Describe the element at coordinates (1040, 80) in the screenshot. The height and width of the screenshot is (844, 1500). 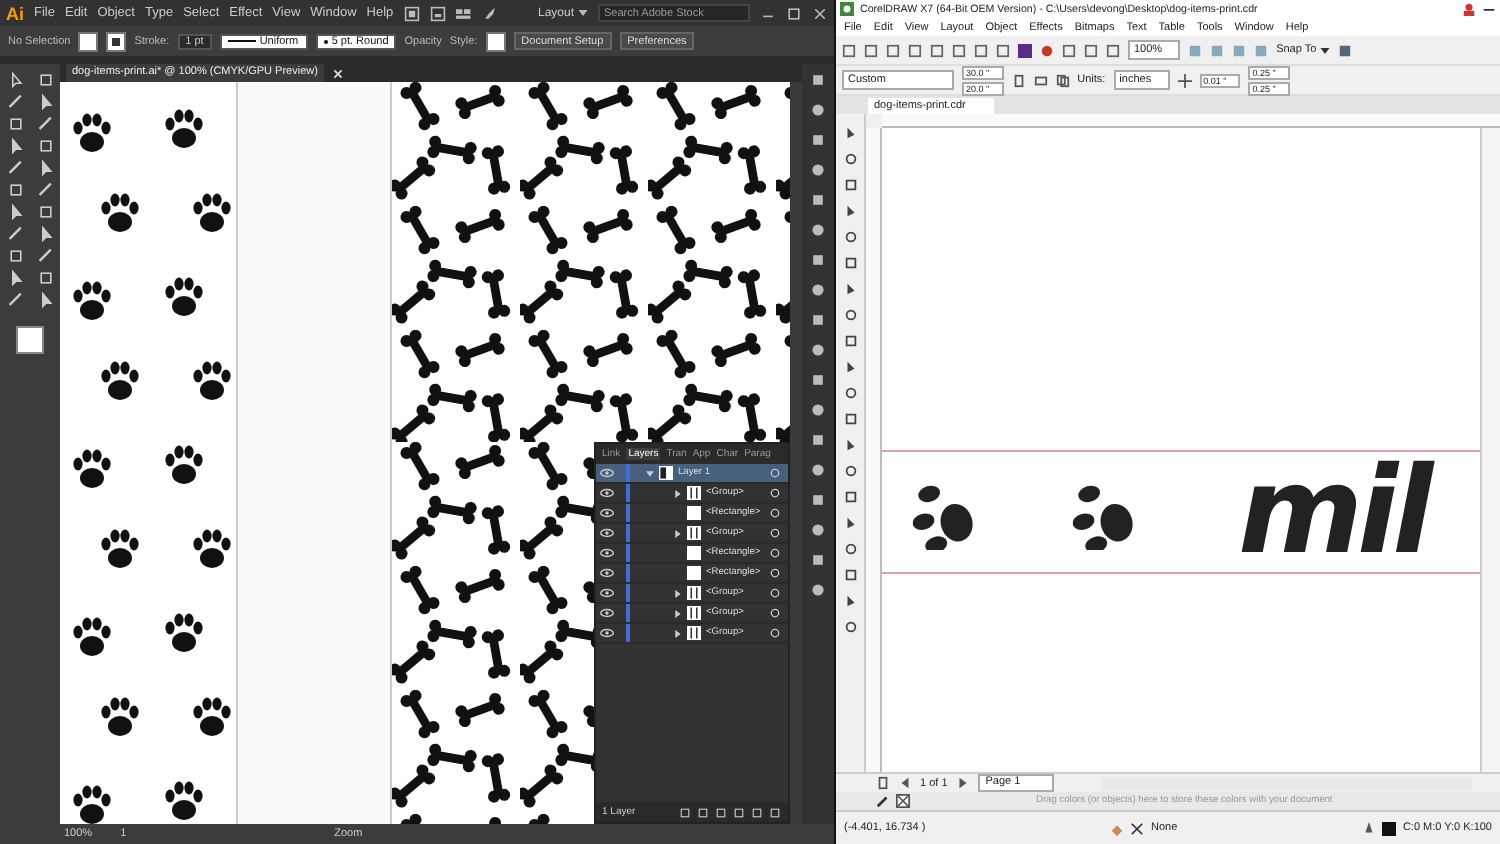
I see `landscape-icon` at that location.